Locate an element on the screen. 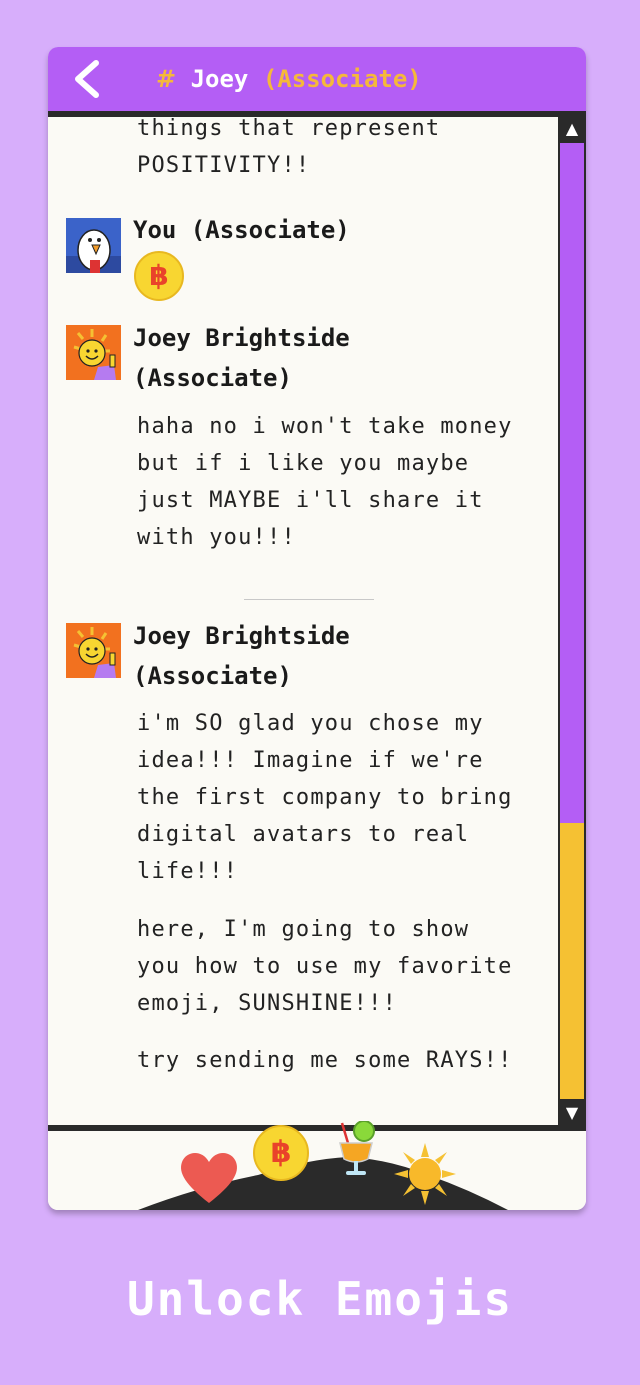  back-button is located at coordinates (88, 79).